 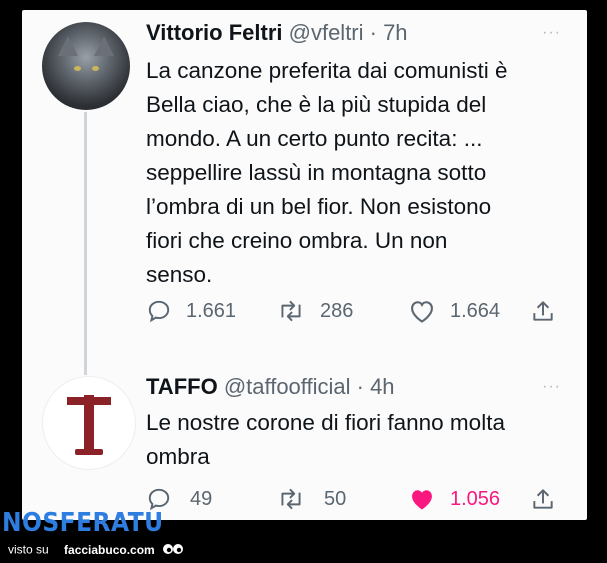 I want to click on reply-button: 1.661, so click(x=211, y=311).